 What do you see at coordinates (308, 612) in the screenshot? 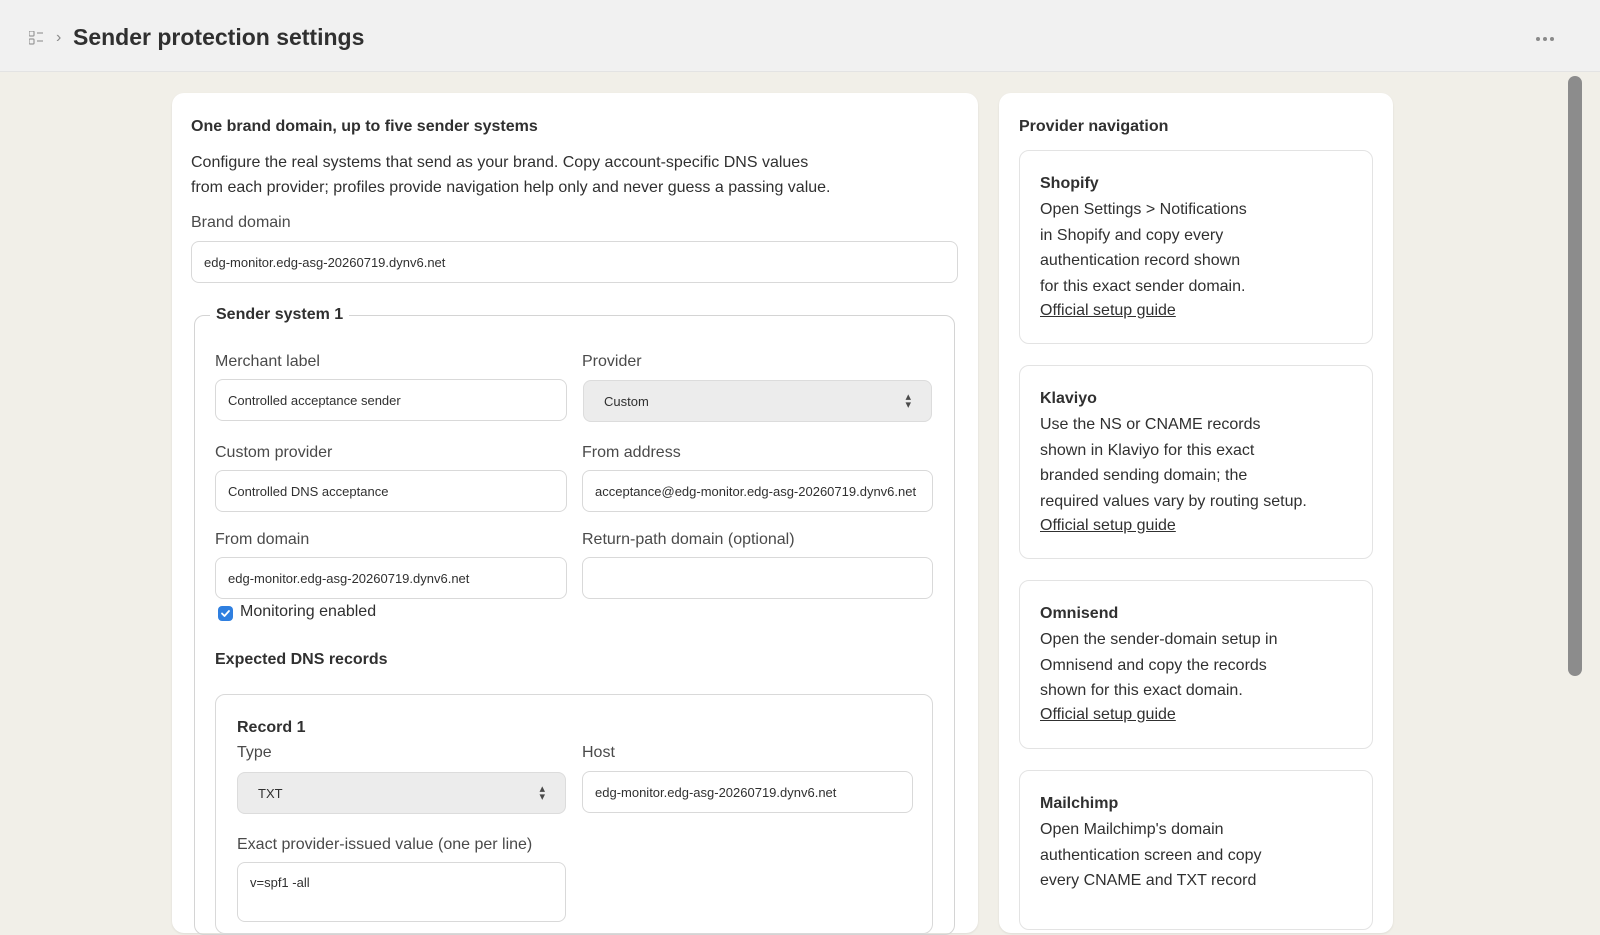
I see `monitoring-label: Monitoring enabled` at bounding box center [308, 612].